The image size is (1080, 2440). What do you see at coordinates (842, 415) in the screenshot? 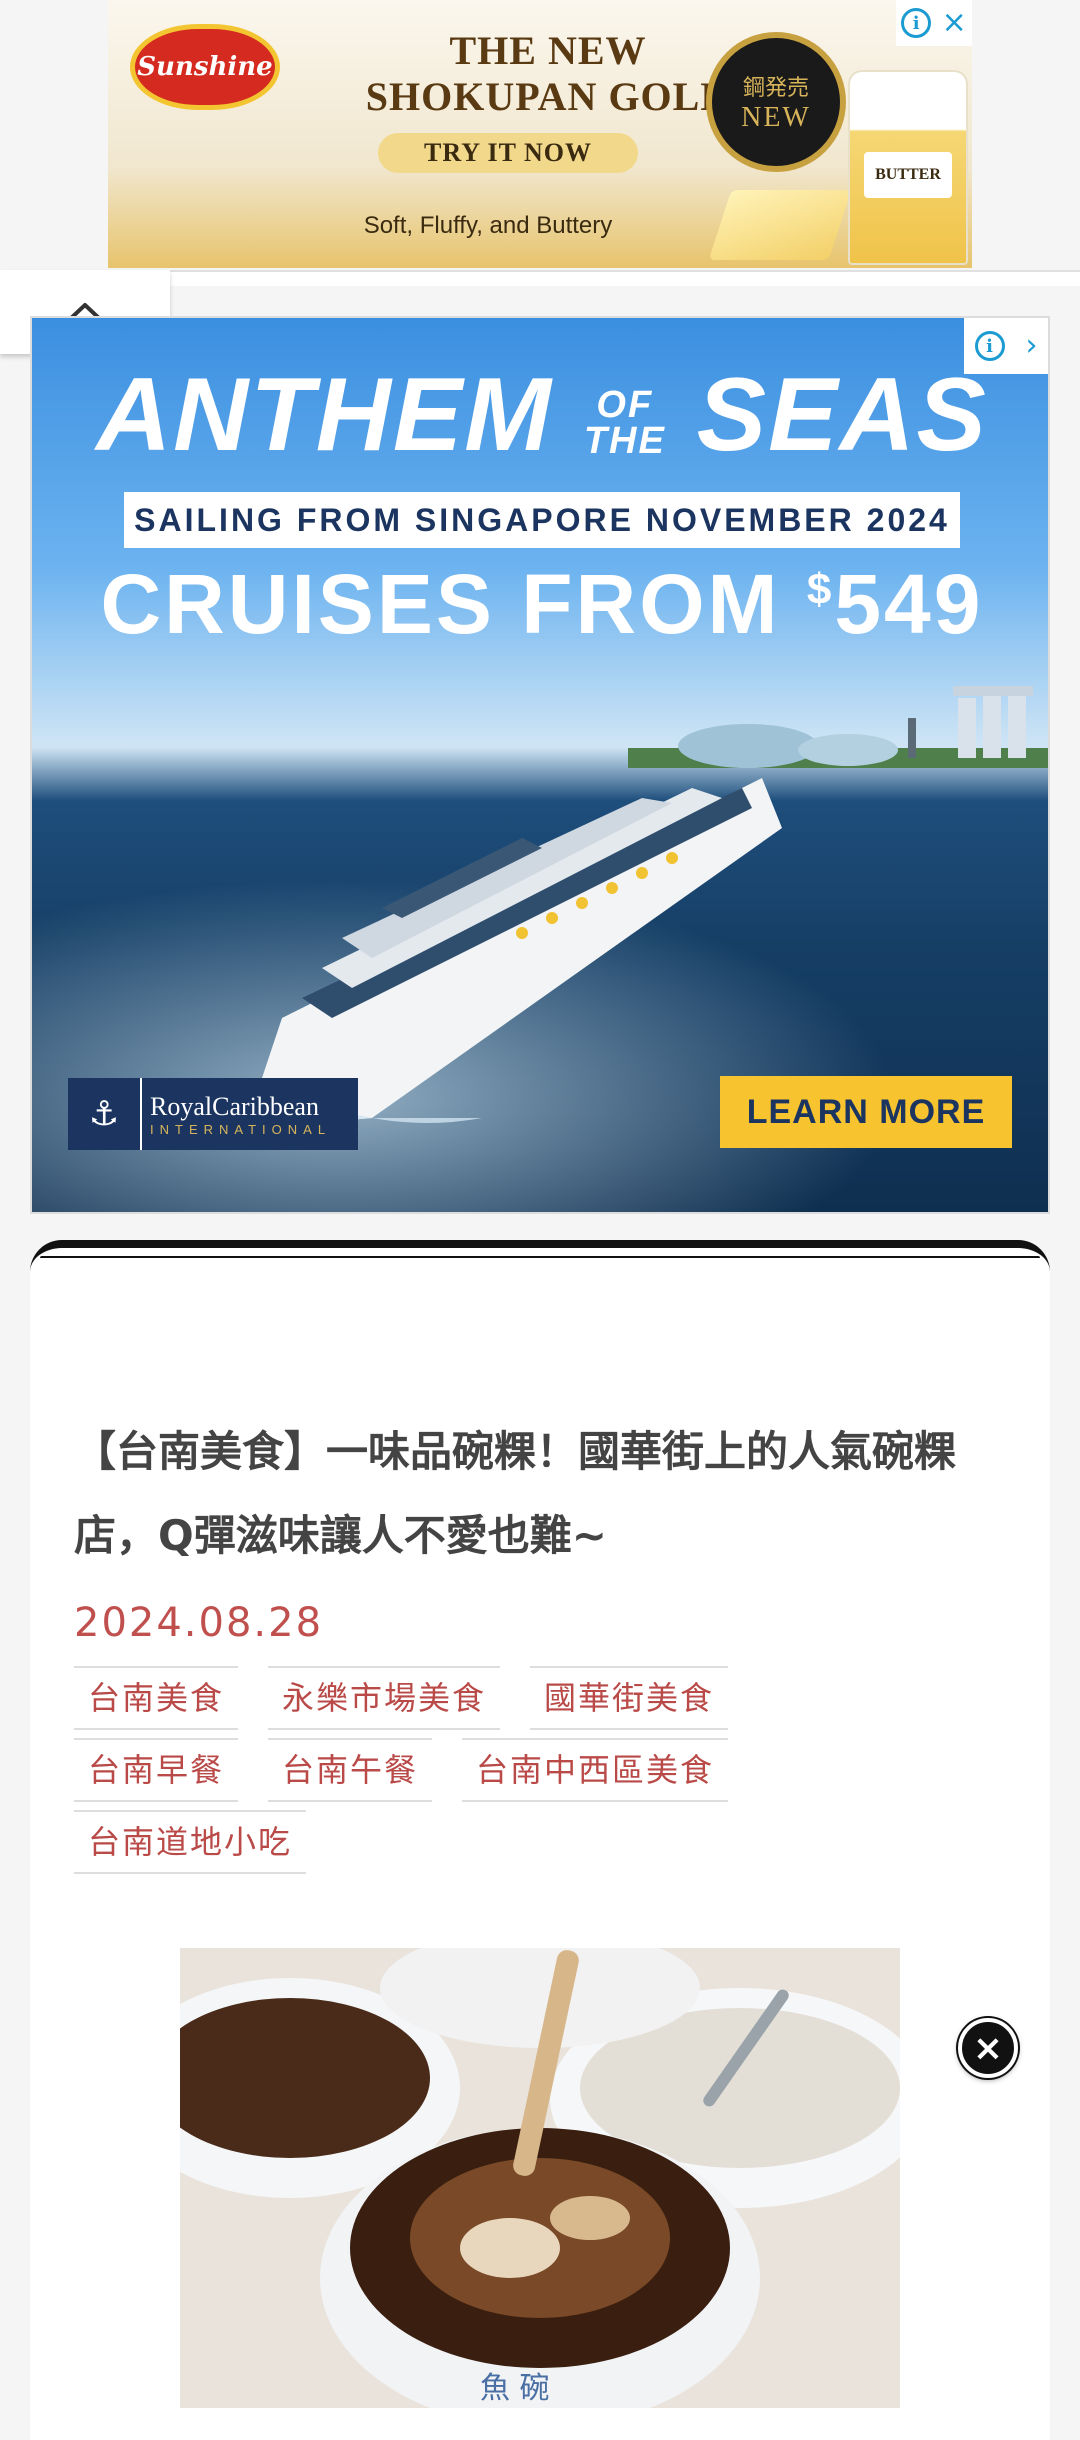
I see `ad-title-seas: SEAS` at bounding box center [842, 415].